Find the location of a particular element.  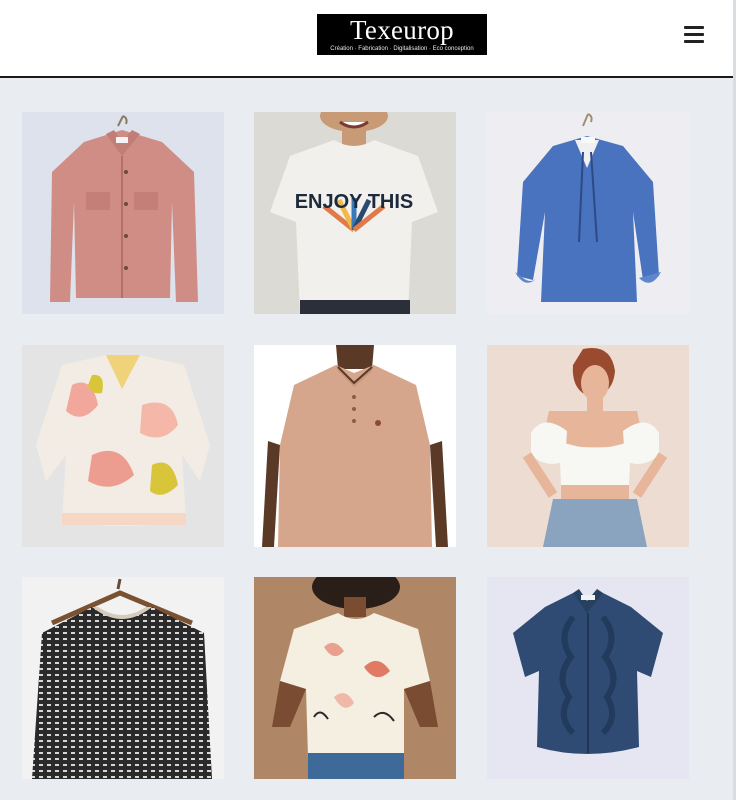

pink-corduroy-jacket-image is located at coordinates (123, 213).